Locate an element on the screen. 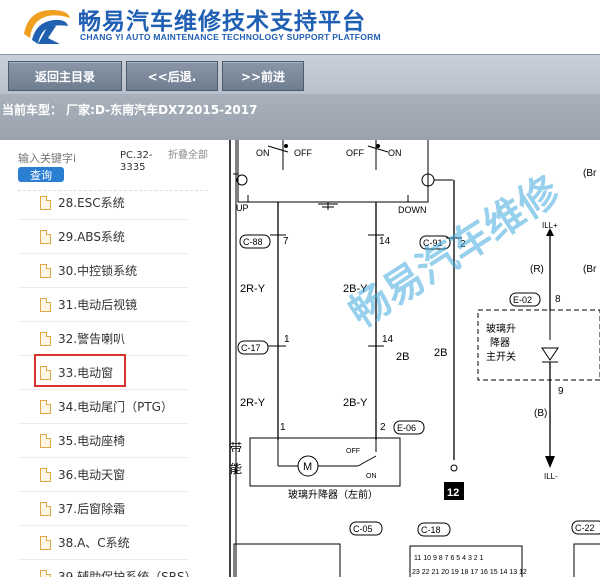  back-button: <<后退. is located at coordinates (172, 76).